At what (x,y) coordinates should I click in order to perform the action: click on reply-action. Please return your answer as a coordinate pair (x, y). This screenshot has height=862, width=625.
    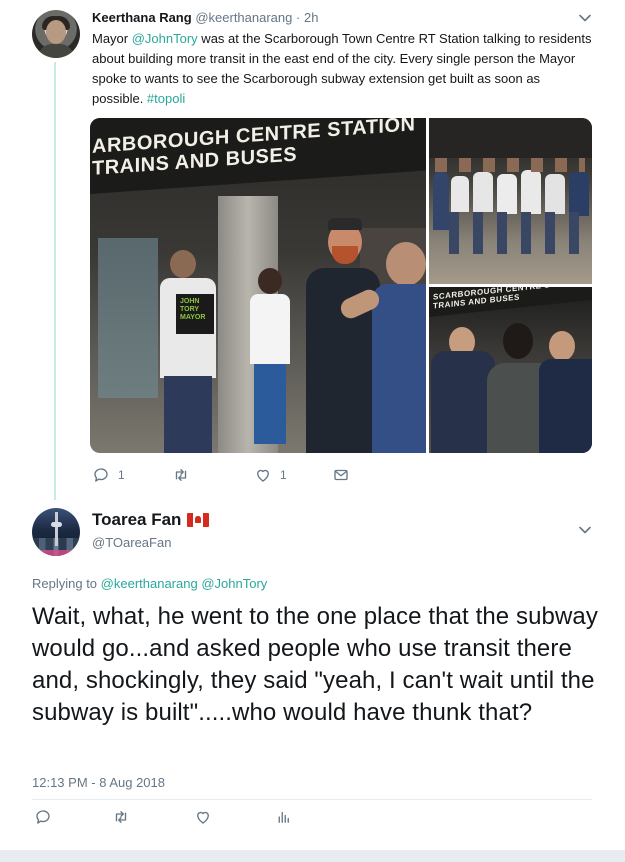
    Looking at the image, I should click on (43, 817).